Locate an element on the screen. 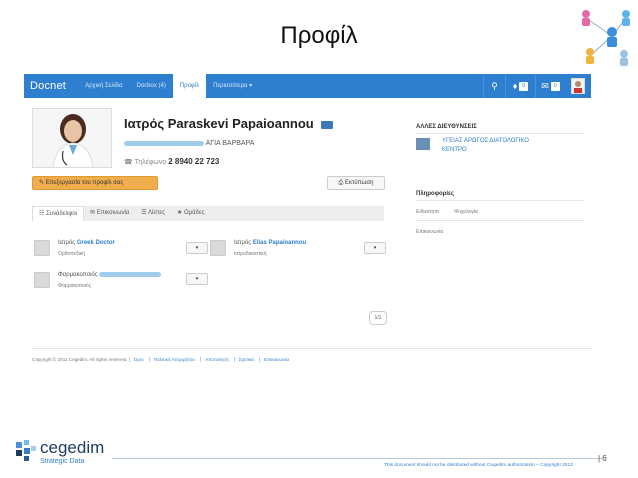  footer-link-privacy: Πολιτική Απορρήτου is located at coordinates (173, 359).